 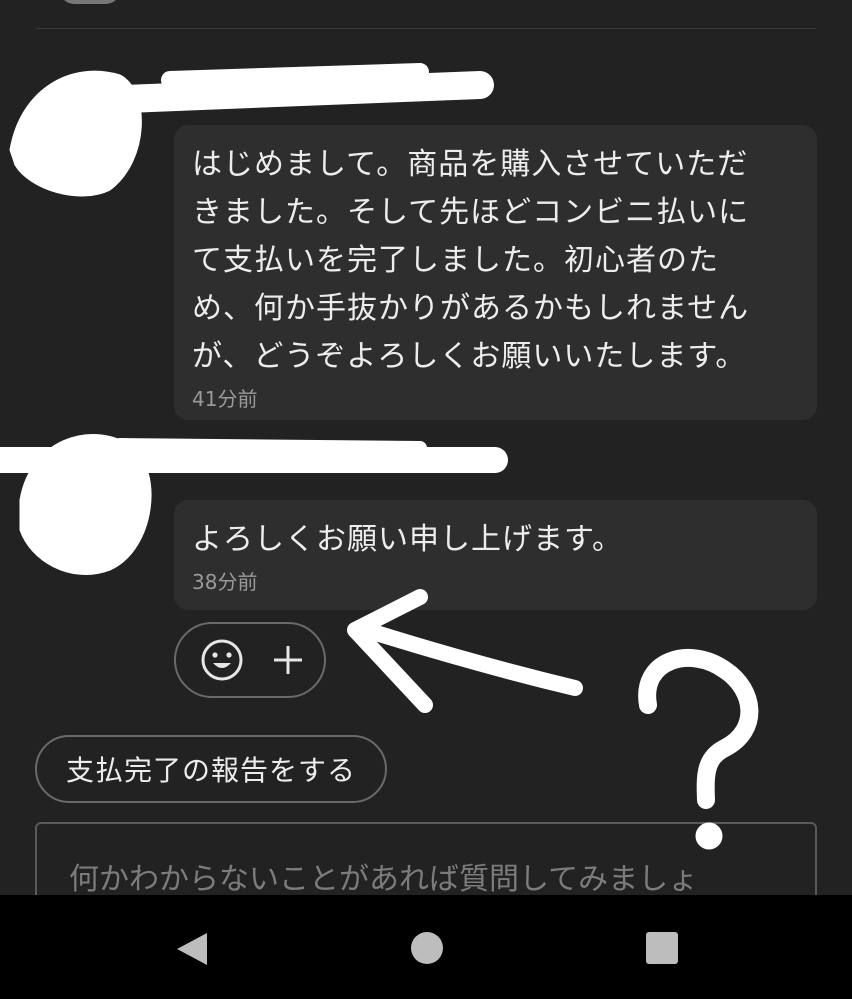 What do you see at coordinates (90, 2) in the screenshot?
I see `avatar-edge` at bounding box center [90, 2].